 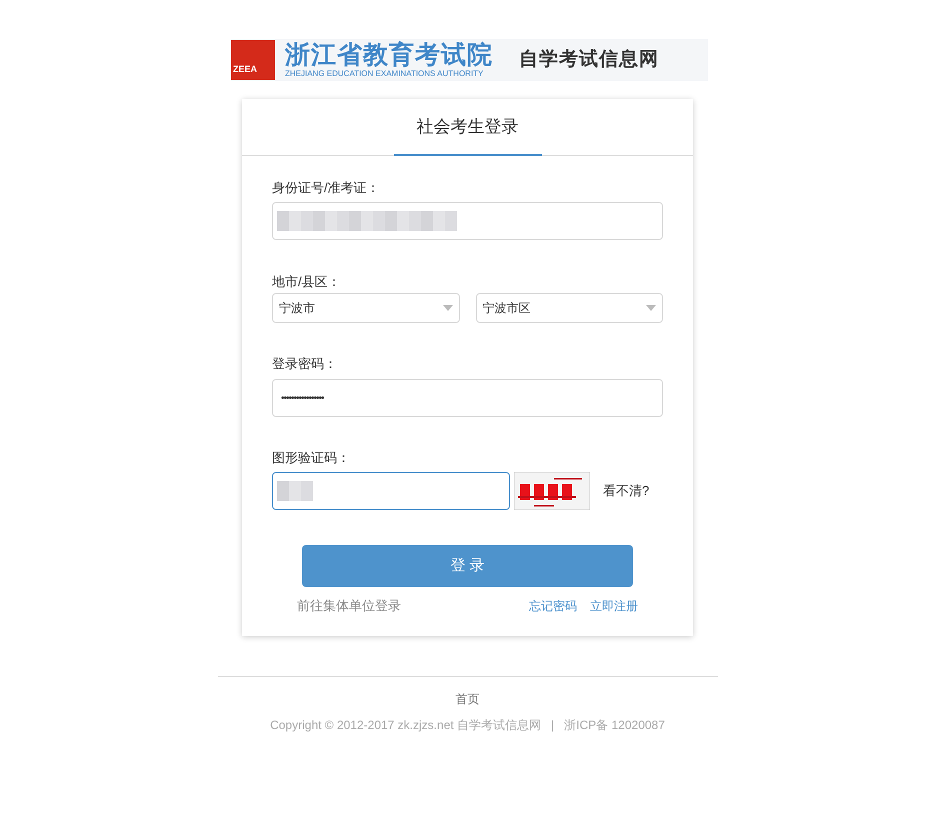 What do you see at coordinates (326, 188) in the screenshot?
I see `field-label: 身份证号/准考证：` at bounding box center [326, 188].